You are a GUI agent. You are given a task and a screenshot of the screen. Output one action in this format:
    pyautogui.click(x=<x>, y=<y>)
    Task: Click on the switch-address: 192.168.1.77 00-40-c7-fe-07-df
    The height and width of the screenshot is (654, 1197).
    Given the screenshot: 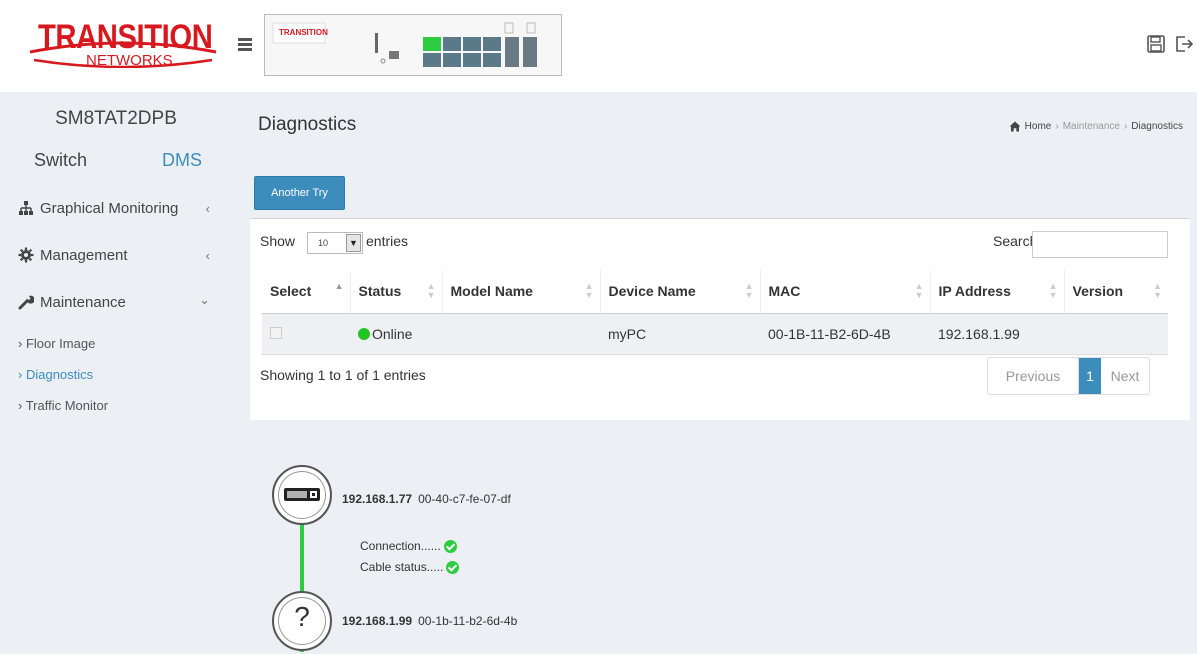 What is the action you would take?
    pyautogui.click(x=426, y=499)
    